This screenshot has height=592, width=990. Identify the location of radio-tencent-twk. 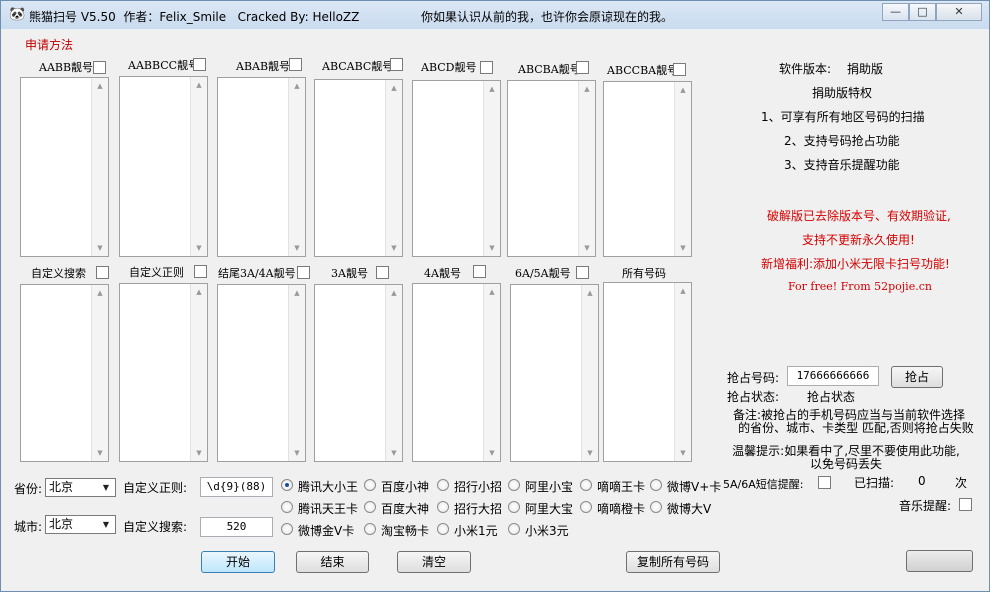
(287, 507).